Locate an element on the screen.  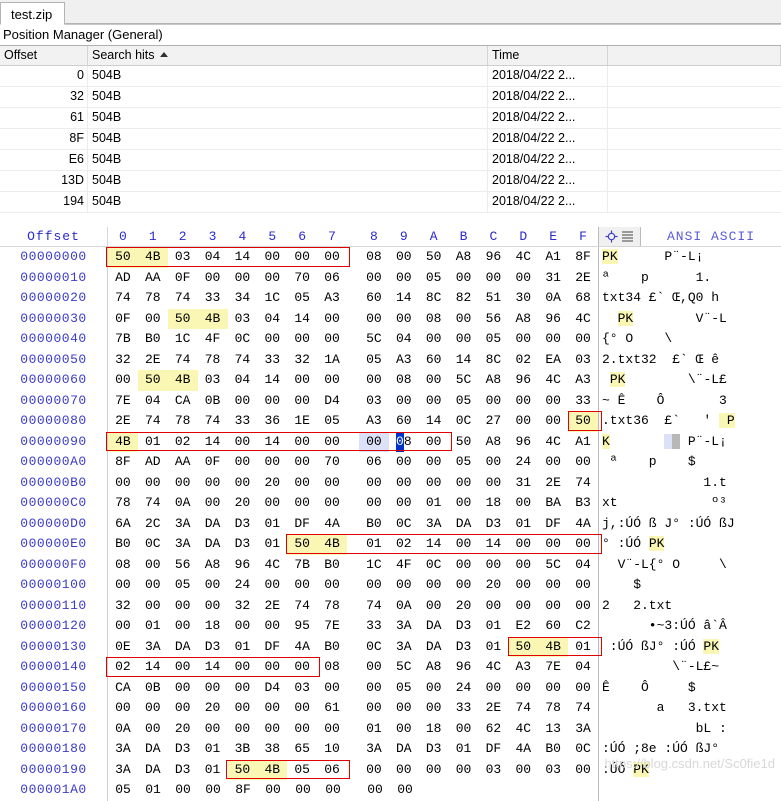
hex-byte: 04 is located at coordinates (583, 565).